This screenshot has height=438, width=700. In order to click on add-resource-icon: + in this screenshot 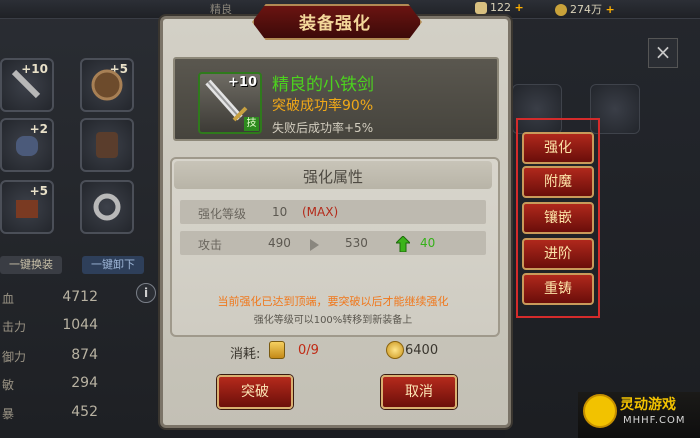, I will do `click(519, 7)`.